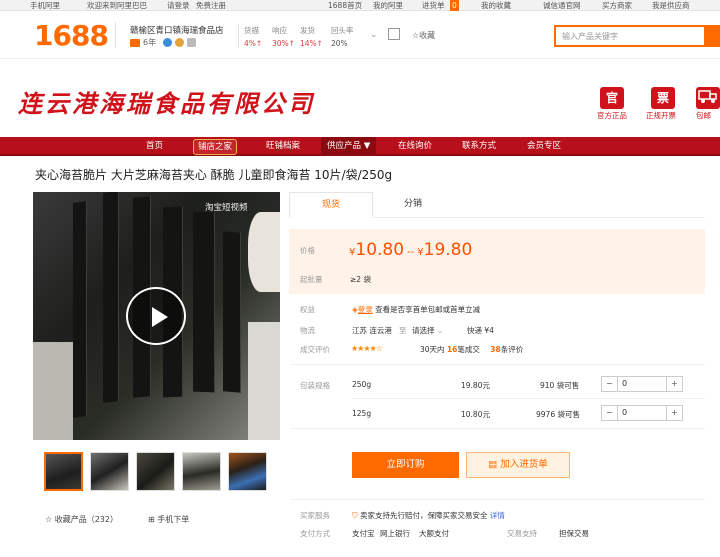  I want to click on site-logo: 1688, so click(71, 35).